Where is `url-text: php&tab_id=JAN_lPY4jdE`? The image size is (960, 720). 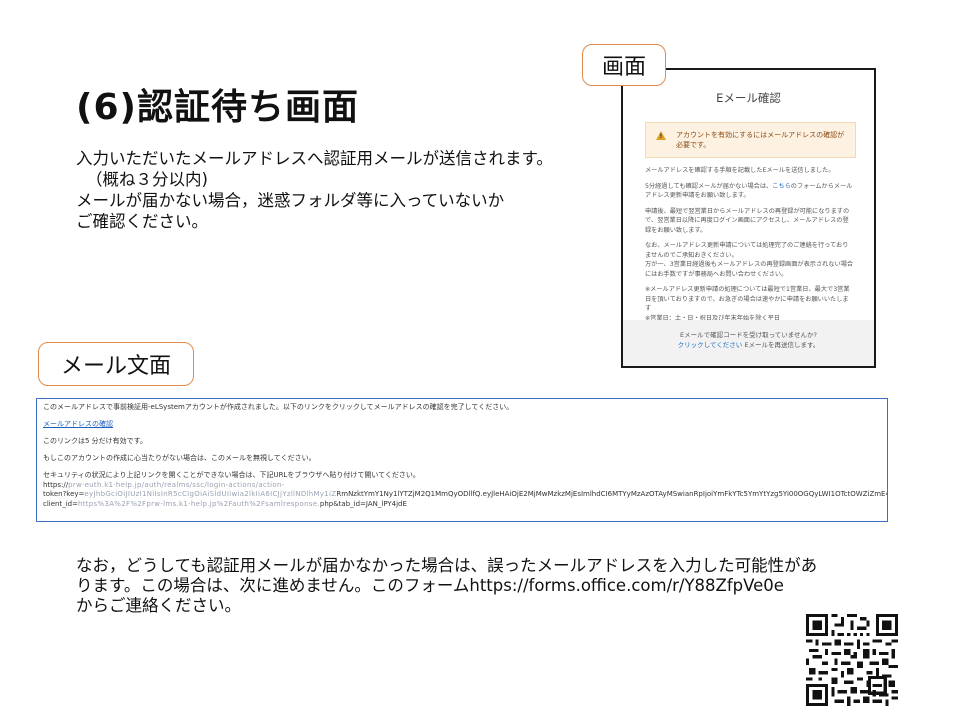
url-text: php&tab_id=JAN_lPY4jdE is located at coordinates (363, 503).